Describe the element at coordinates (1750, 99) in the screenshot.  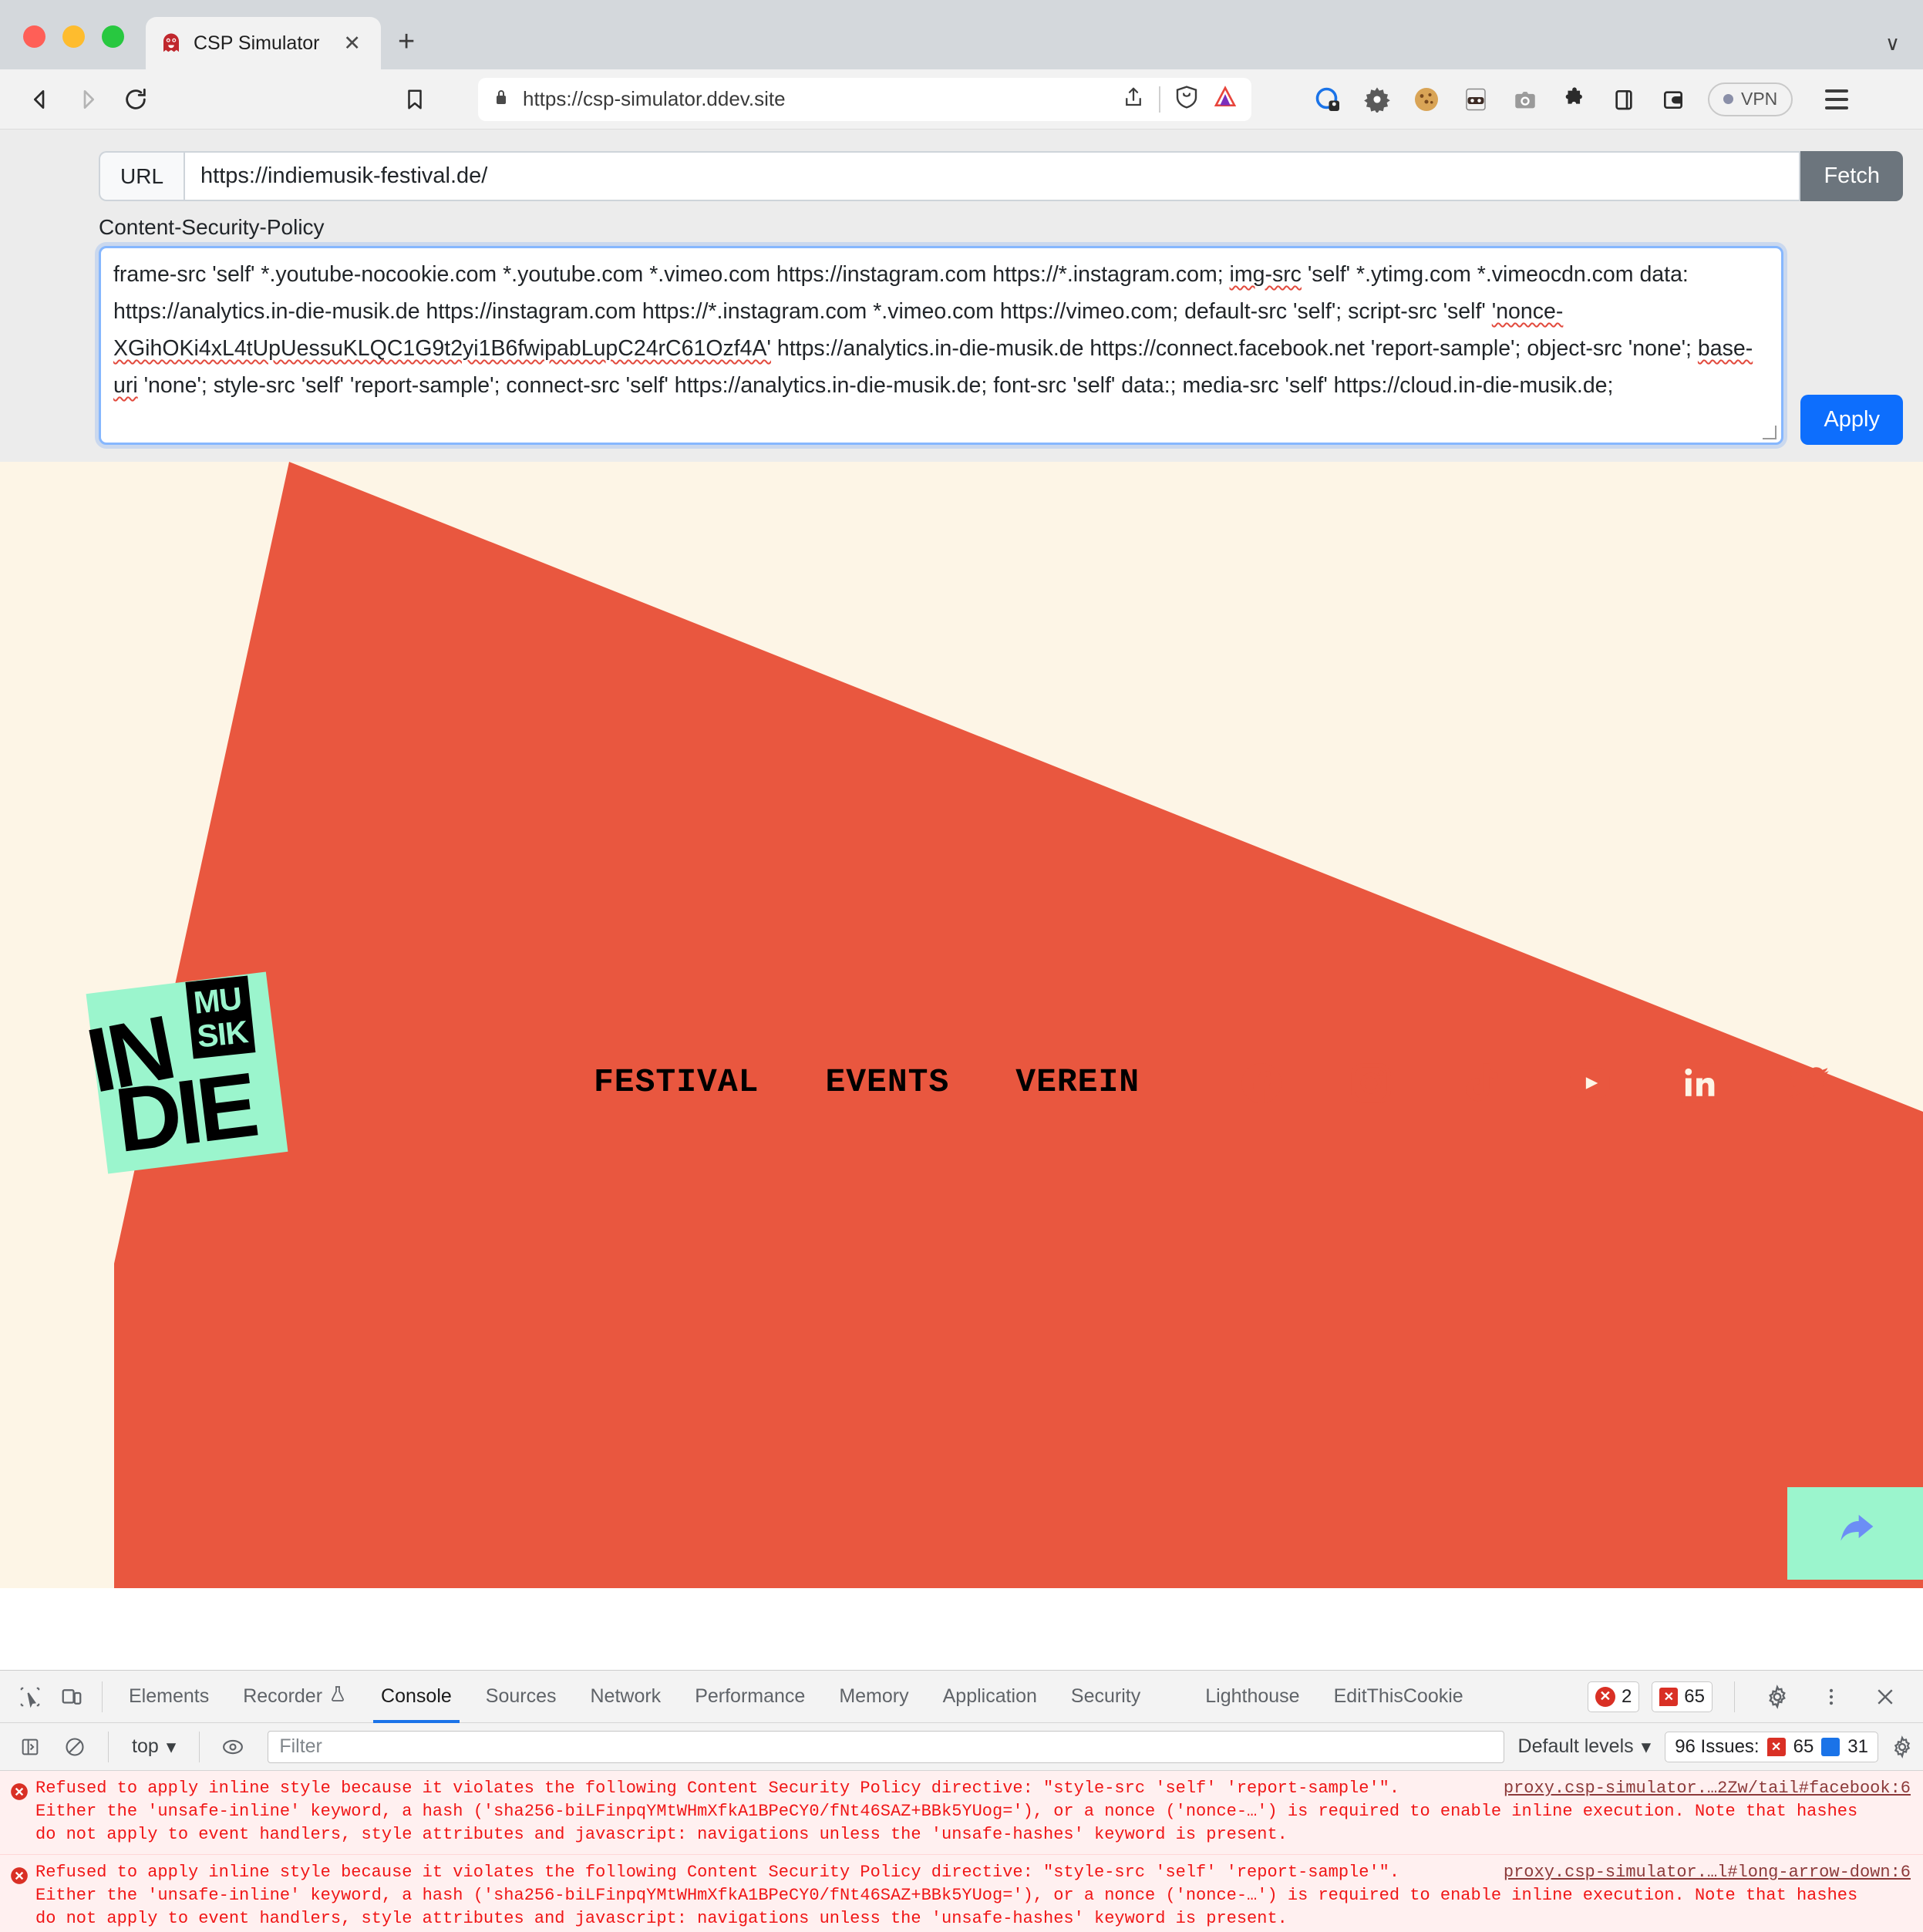
I see `vpn-button: VPN` at that location.